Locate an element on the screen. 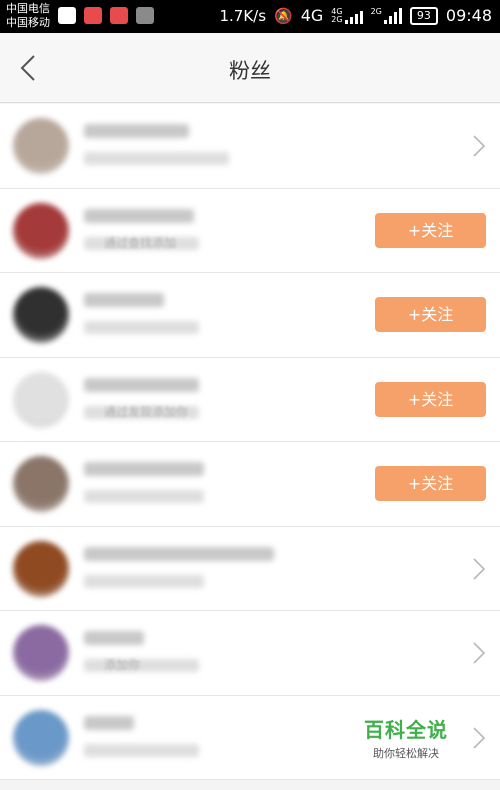  fan-subtitle: 添加你 is located at coordinates (122, 665).